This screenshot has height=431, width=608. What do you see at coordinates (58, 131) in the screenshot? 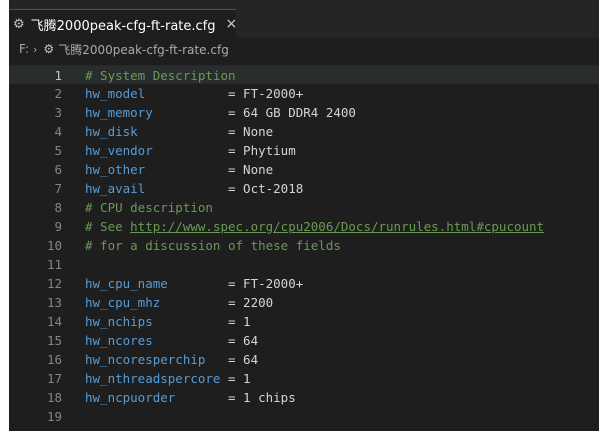
I see `line-number: 4` at bounding box center [58, 131].